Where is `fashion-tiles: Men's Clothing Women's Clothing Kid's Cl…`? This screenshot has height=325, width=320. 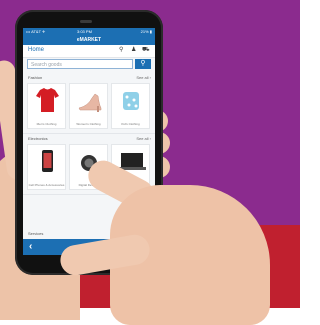
fashion-tiles: Men's Clothing Women's Clothing Kid's Cl… is located at coordinates (89, 106).